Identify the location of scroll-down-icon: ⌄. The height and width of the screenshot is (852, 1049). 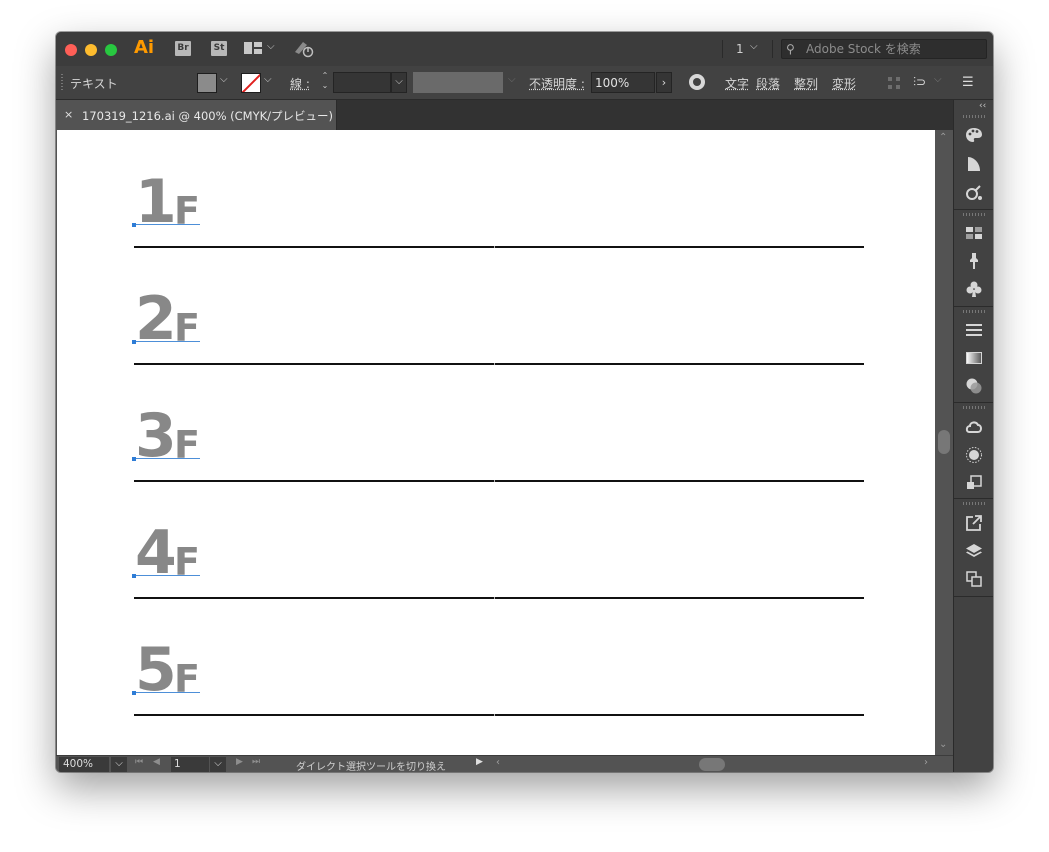
(943, 744).